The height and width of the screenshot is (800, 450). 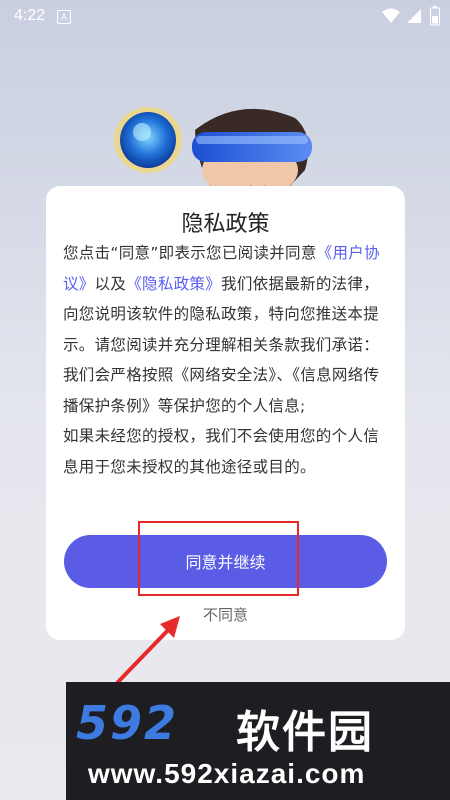 I want to click on promise-text-1: 我们会严格按照《网络安全法》、《信息网络传播保护条例》等保护您的个人信息;, so click(x=221, y=390).